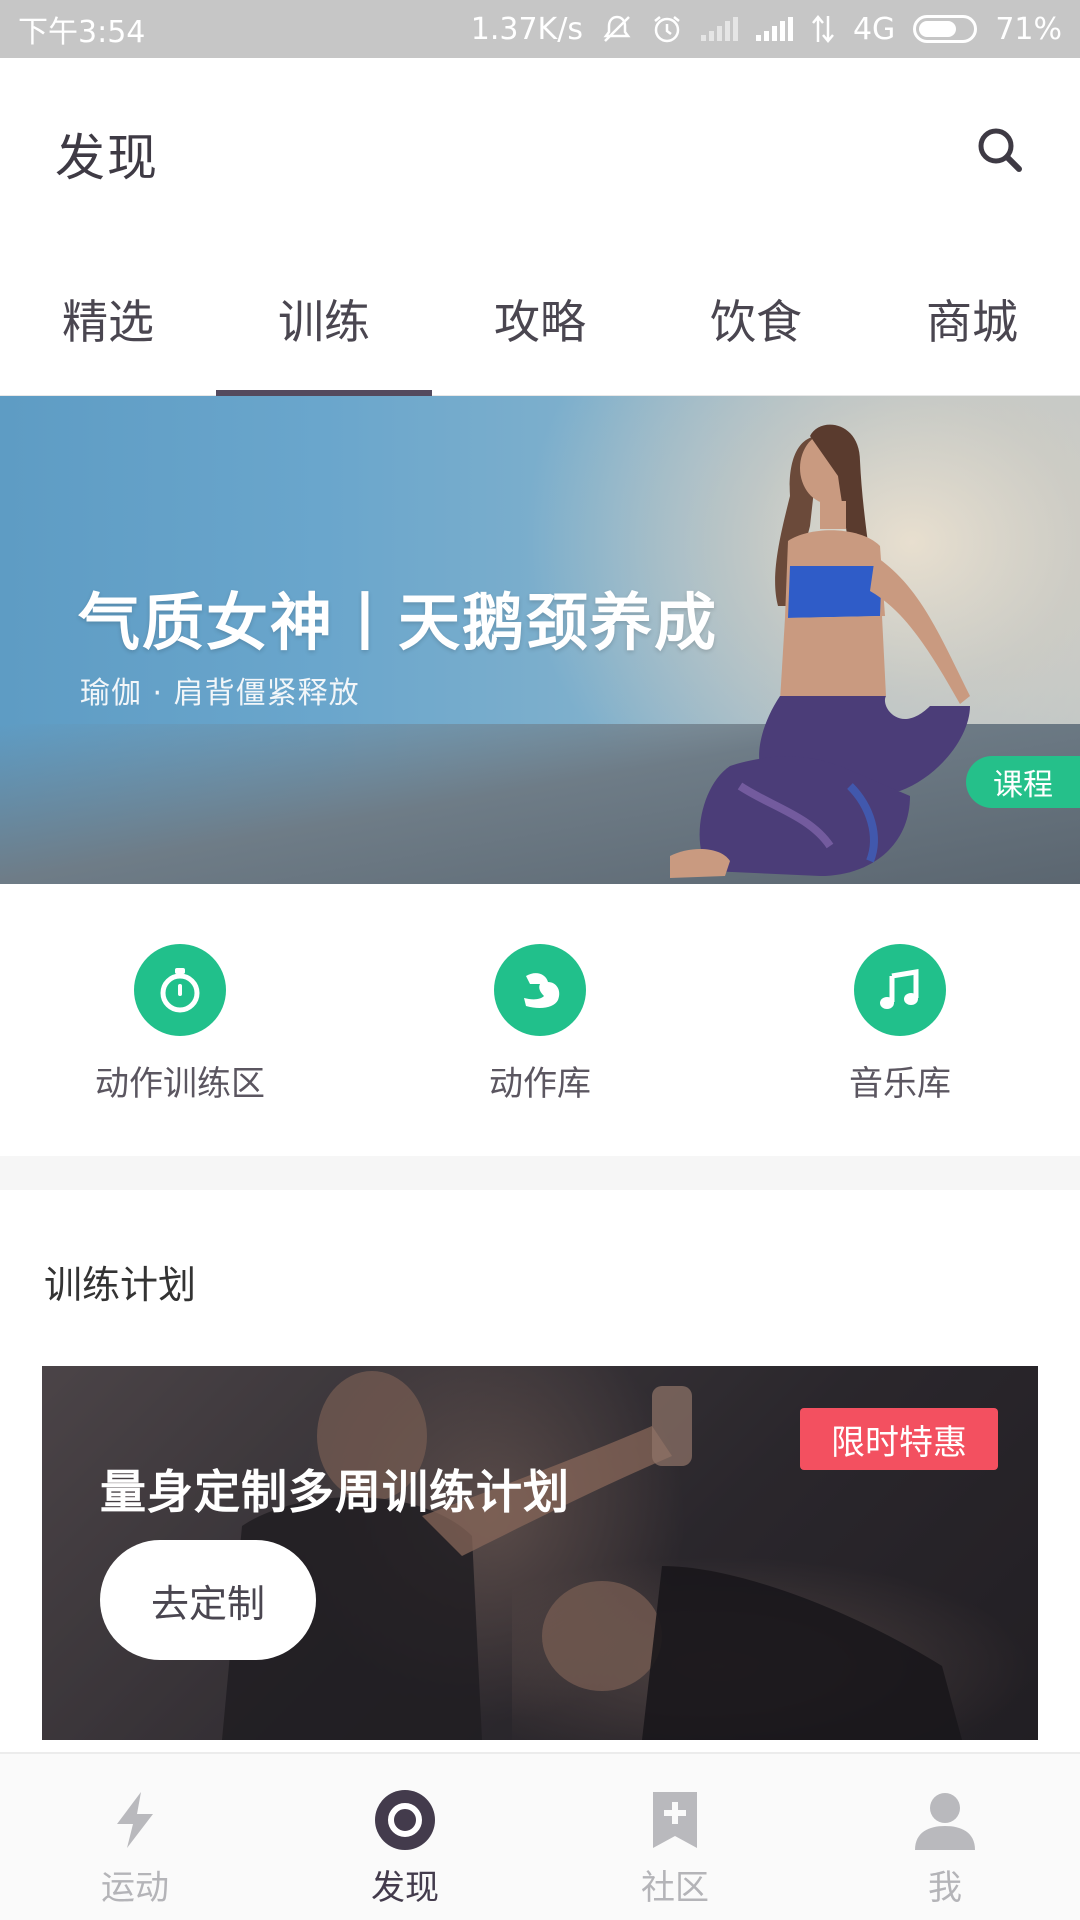  What do you see at coordinates (398, 622) in the screenshot?
I see `banner-title: 气质女神丨天鹅颈养成` at bounding box center [398, 622].